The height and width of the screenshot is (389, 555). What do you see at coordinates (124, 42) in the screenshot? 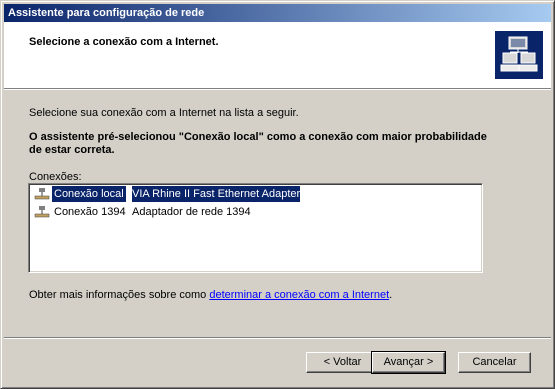
I see `header-title: Selecione a conexão com a Internet.` at bounding box center [124, 42].